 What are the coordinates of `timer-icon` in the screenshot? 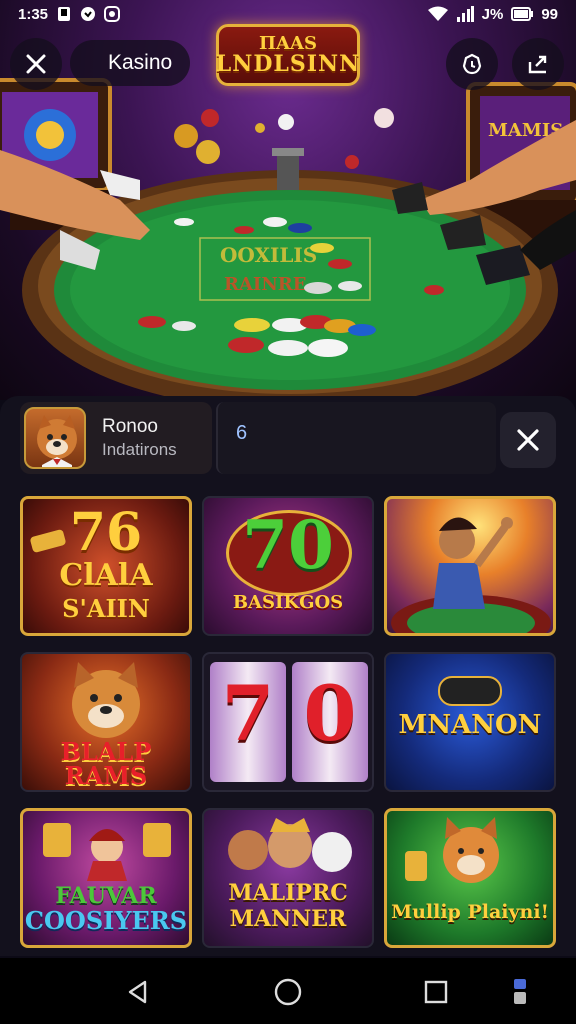 It's located at (472, 64).